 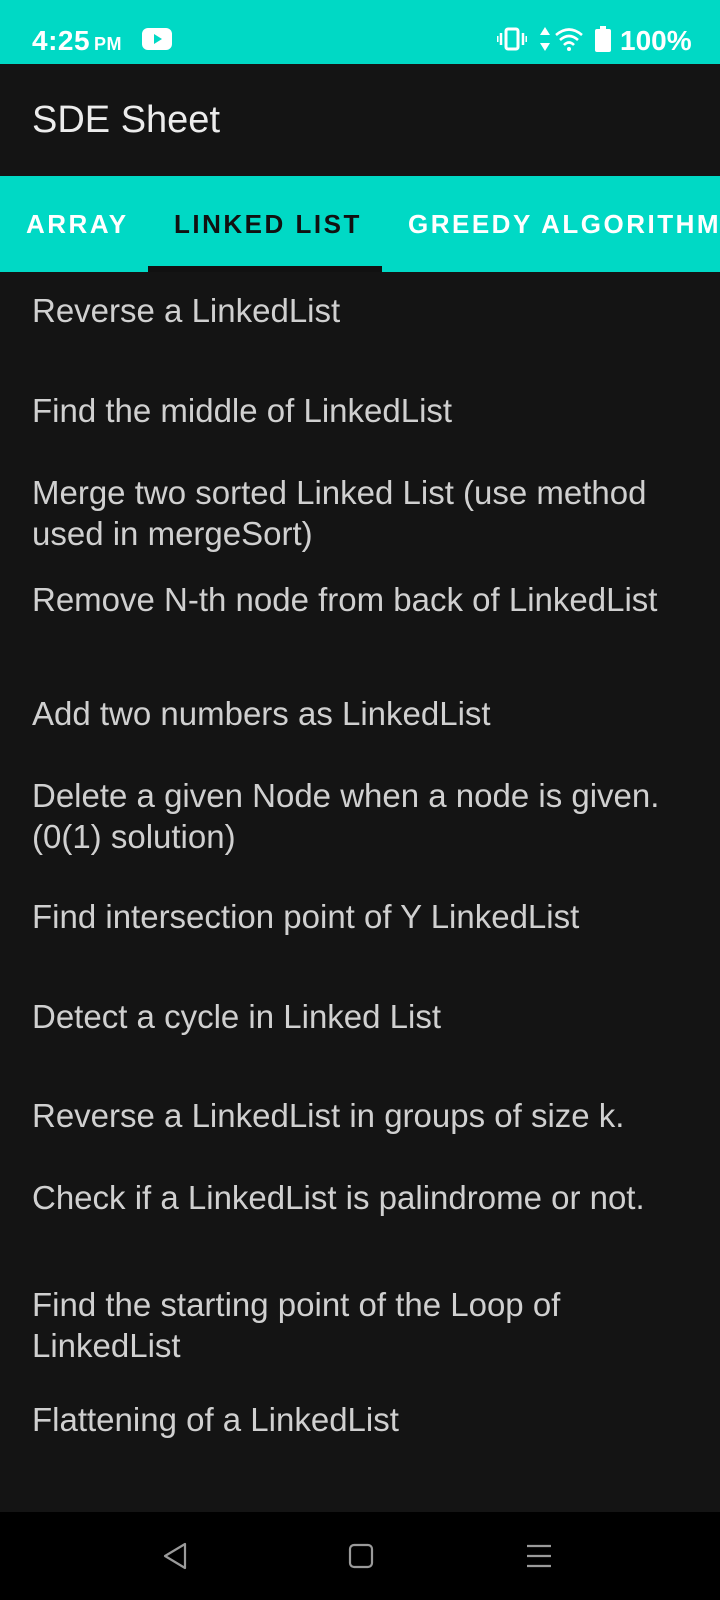 What do you see at coordinates (656, 40) in the screenshot?
I see `battery-percentage: 100%` at bounding box center [656, 40].